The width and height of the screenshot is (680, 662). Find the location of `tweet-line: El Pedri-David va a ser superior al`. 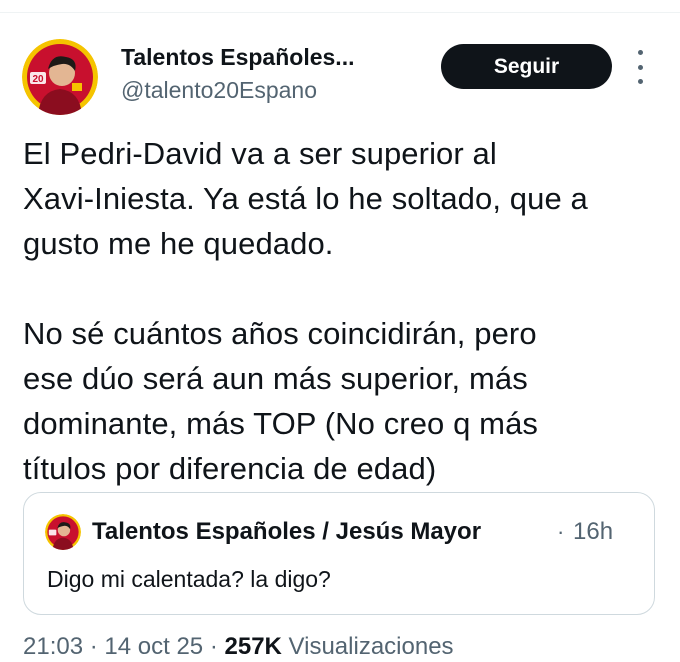

tweet-line: El Pedri-David va a ser superior al is located at coordinates (260, 153).